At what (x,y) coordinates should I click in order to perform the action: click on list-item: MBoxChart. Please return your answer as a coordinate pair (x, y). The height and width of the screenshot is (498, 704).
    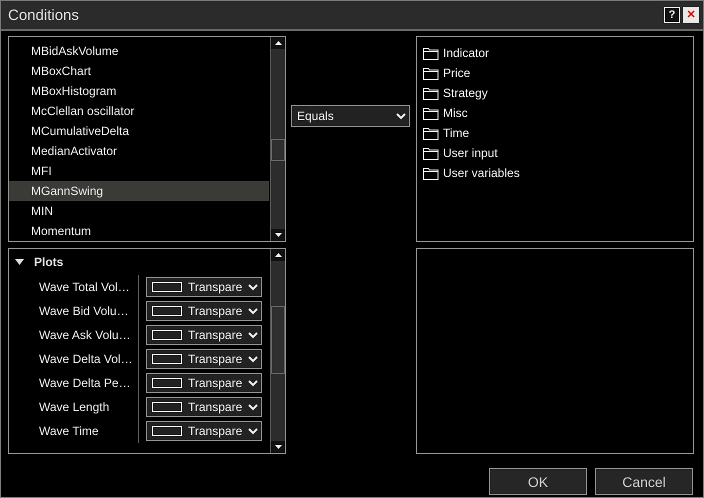
    Looking at the image, I should click on (139, 71).